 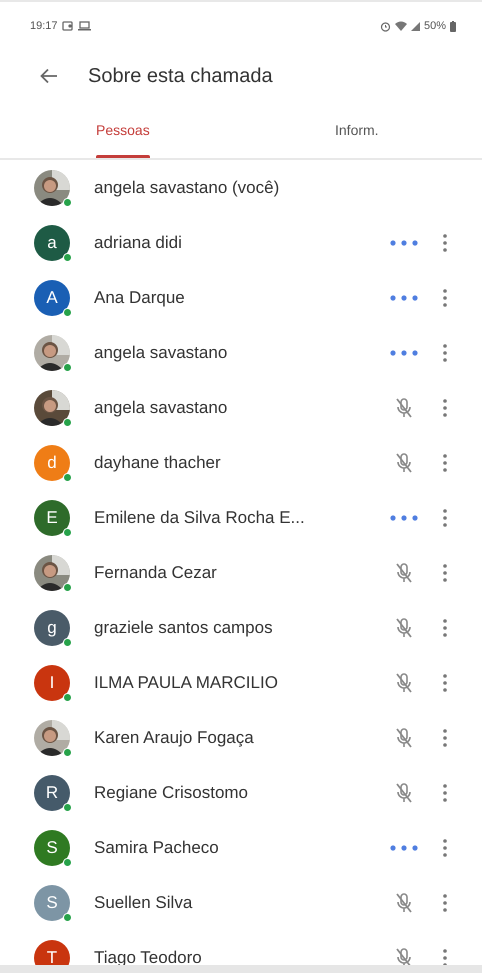 What do you see at coordinates (172, 793) in the screenshot?
I see `participant-name: Regiane Crisostomo` at bounding box center [172, 793].